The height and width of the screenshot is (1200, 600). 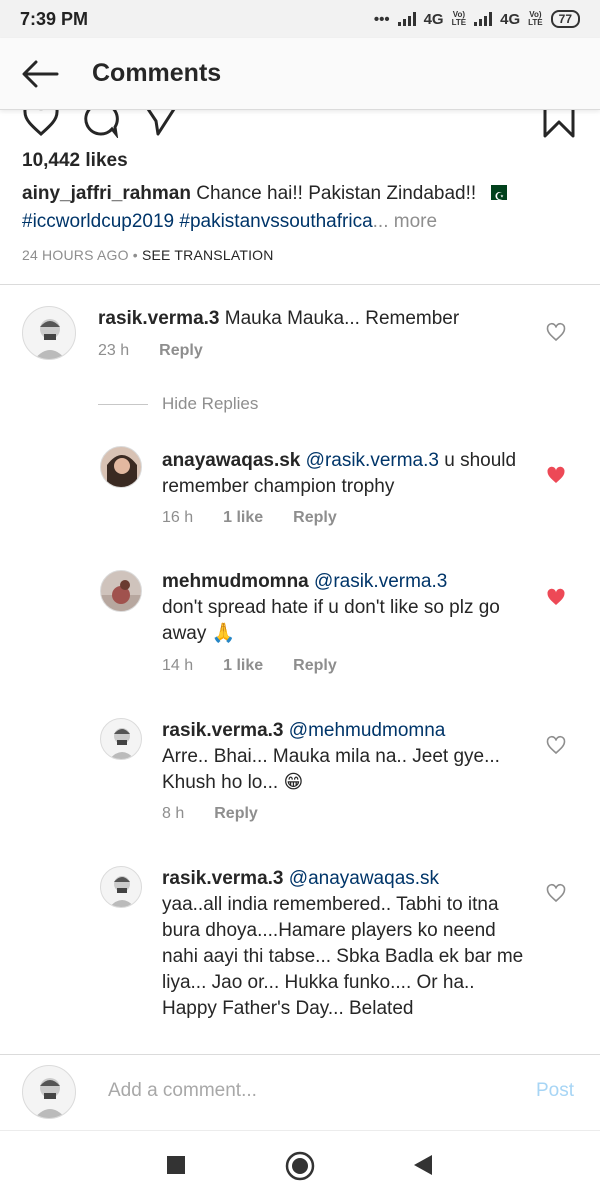 I want to click on hide-replies-label: Hide Replies, so click(x=210, y=403).